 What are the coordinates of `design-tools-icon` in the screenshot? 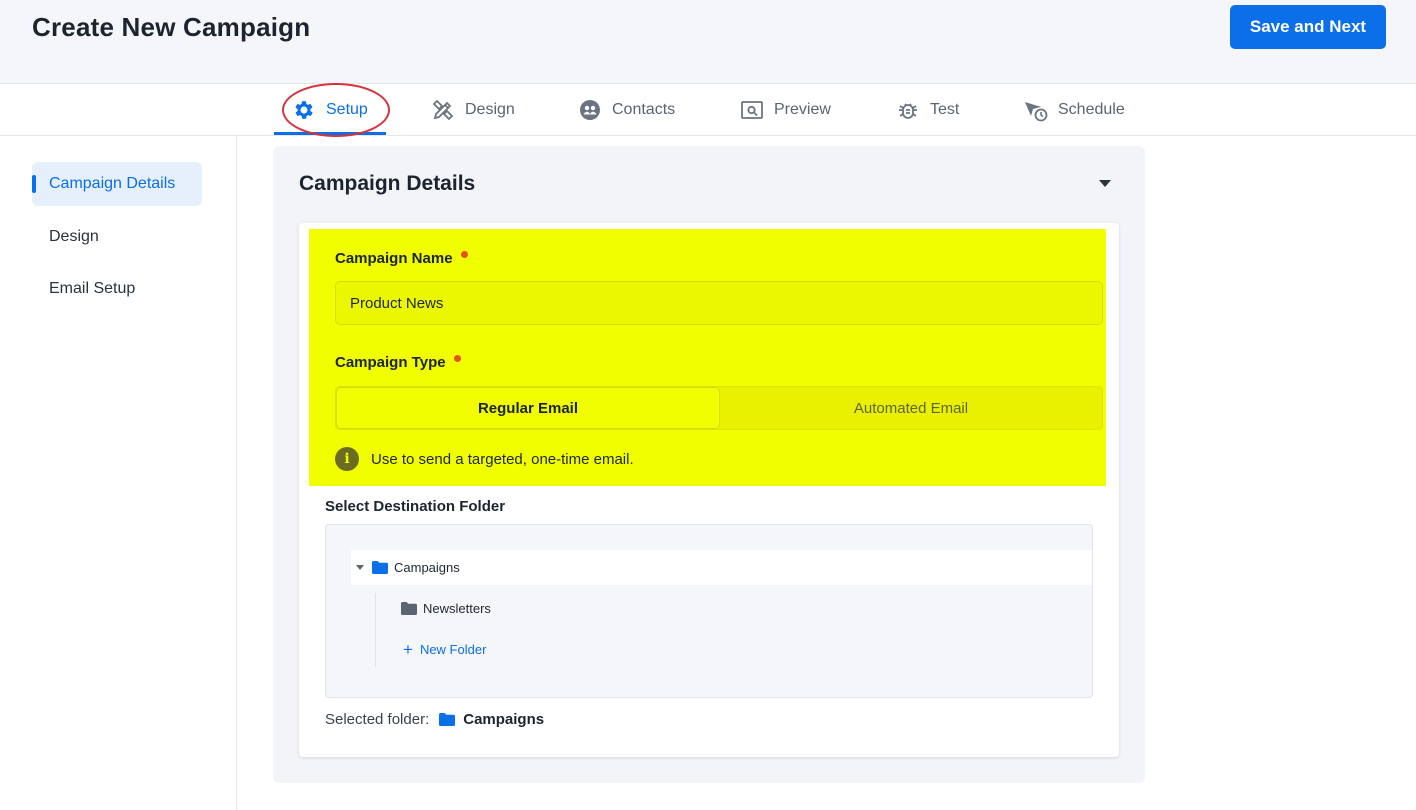 It's located at (443, 110).